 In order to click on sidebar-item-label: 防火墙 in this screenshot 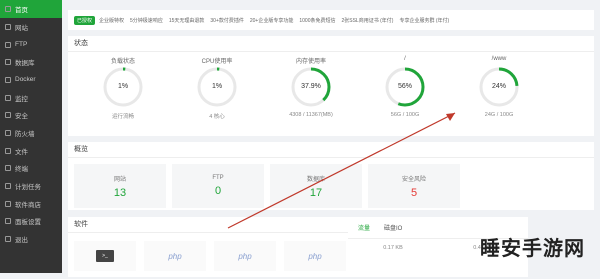, I will do `click(25, 134)`.